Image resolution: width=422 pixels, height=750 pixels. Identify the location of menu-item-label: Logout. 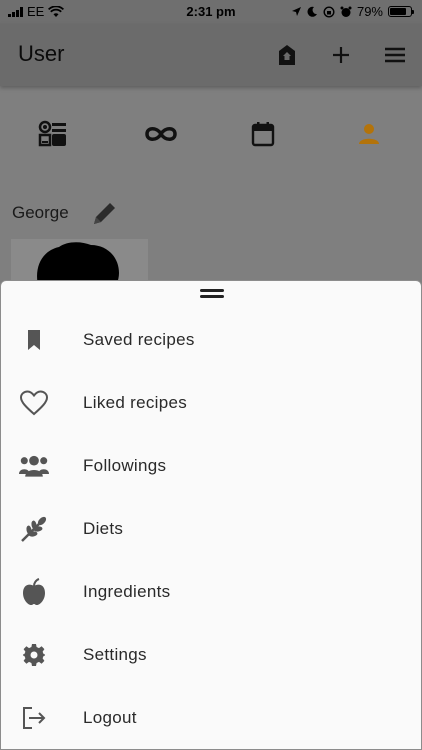
(110, 717).